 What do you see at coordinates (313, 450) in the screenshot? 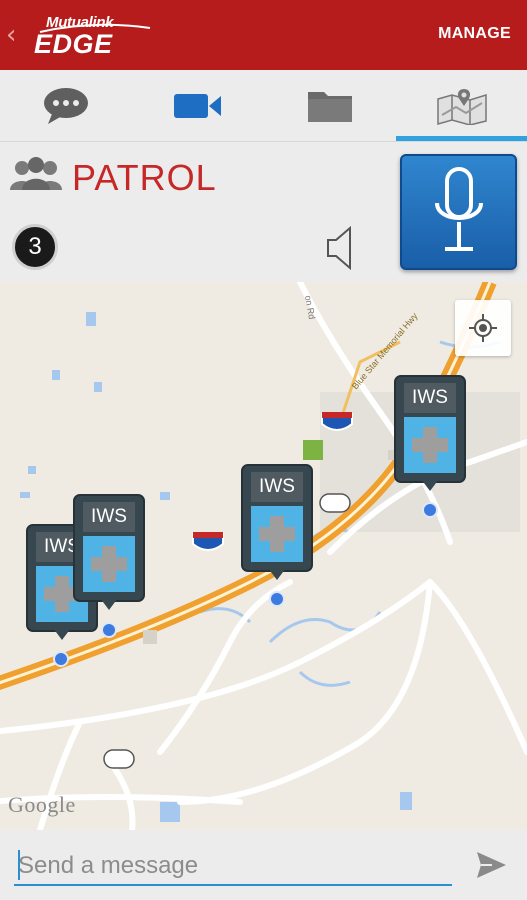
I see `green-marker-square` at bounding box center [313, 450].